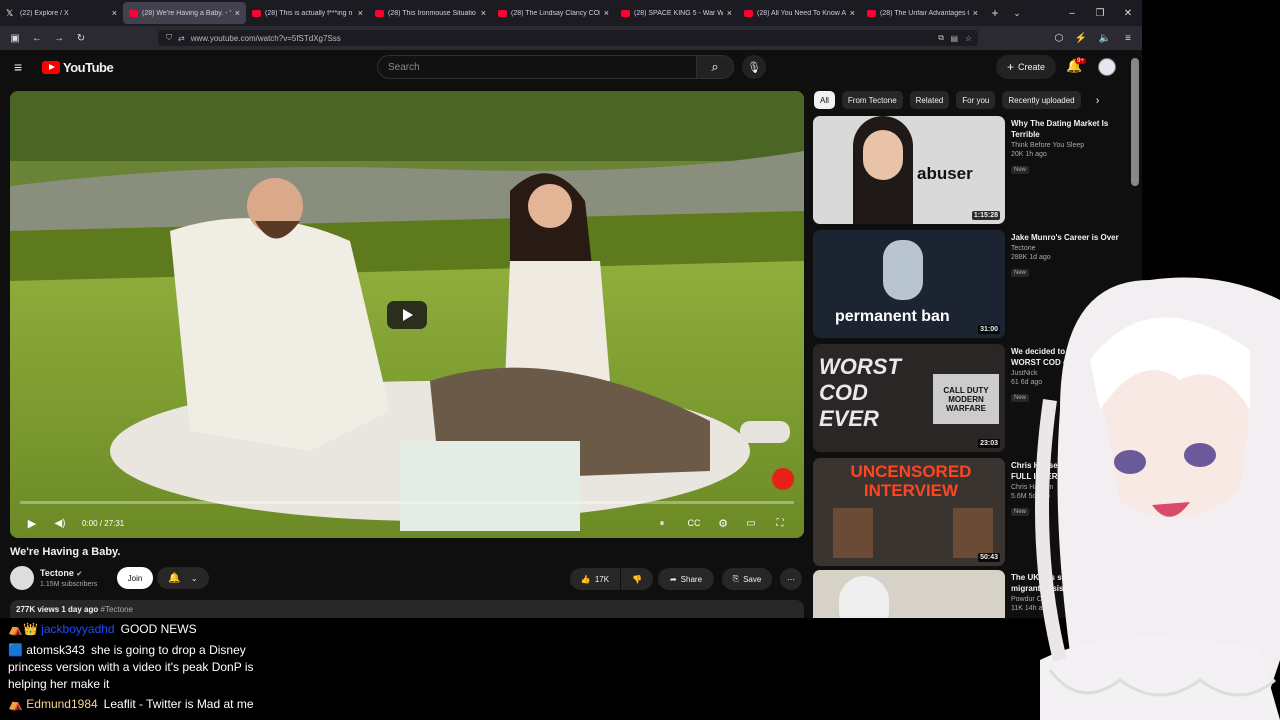 This screenshot has width=1280, height=720. What do you see at coordinates (1017, 13) in the screenshot?
I see `list-tabs-icon: ⌄` at bounding box center [1017, 13].